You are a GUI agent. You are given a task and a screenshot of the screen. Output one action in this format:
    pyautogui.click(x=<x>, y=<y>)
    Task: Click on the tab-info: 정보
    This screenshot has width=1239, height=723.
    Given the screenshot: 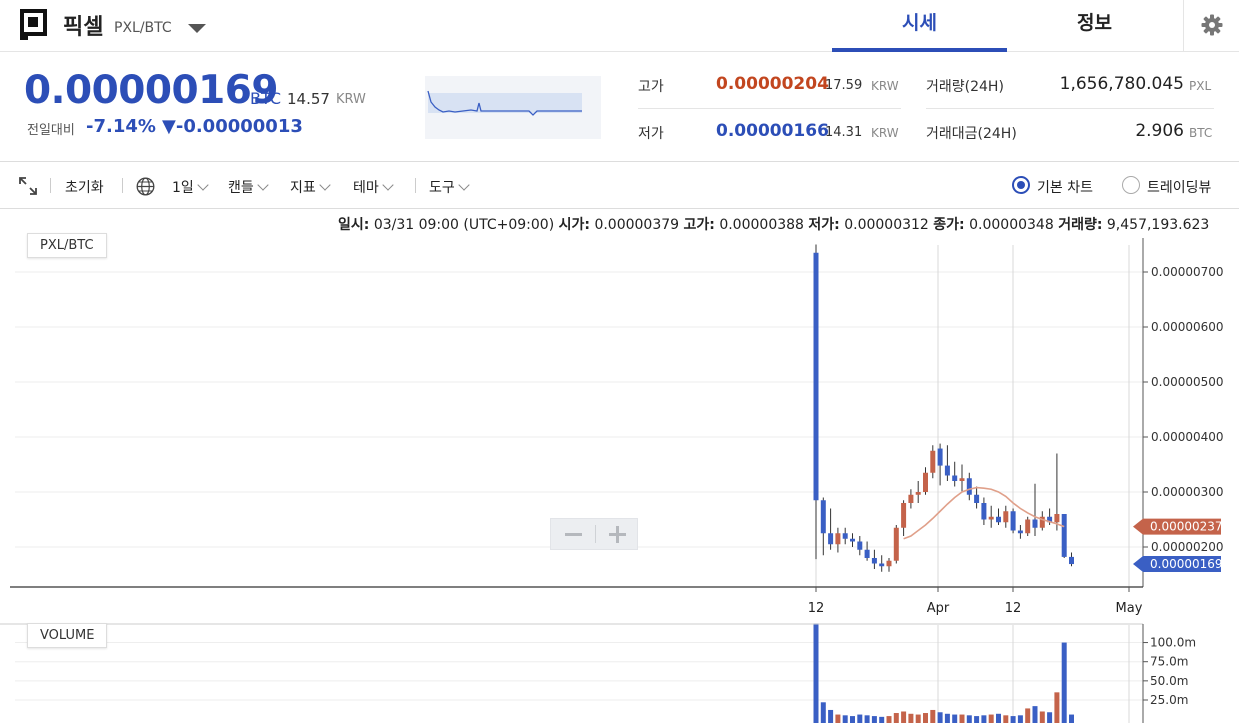 What is the action you would take?
    pyautogui.click(x=1094, y=26)
    